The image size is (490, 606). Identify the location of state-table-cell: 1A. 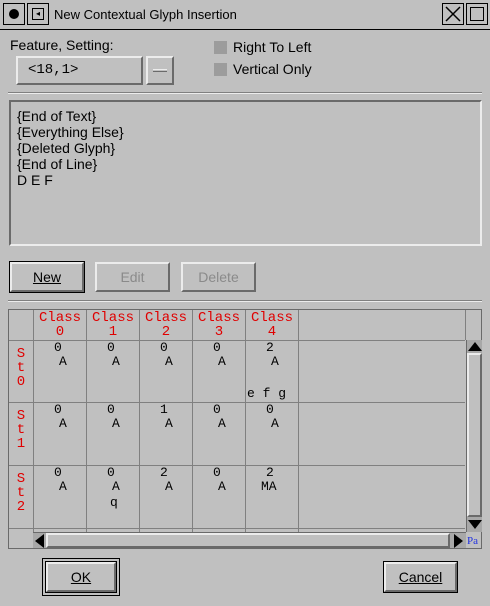
(166, 433).